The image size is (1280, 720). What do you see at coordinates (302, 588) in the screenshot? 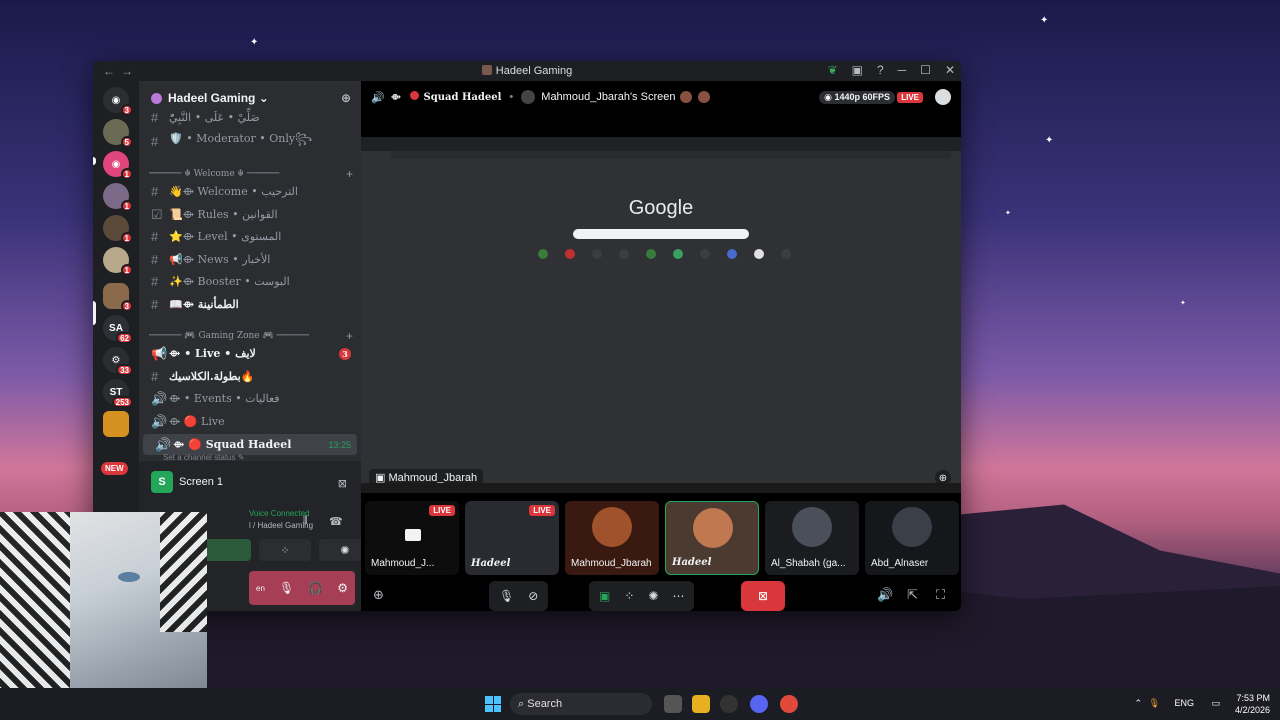
I see `user-panel: en 🎙 🎧 ⚙` at bounding box center [302, 588].